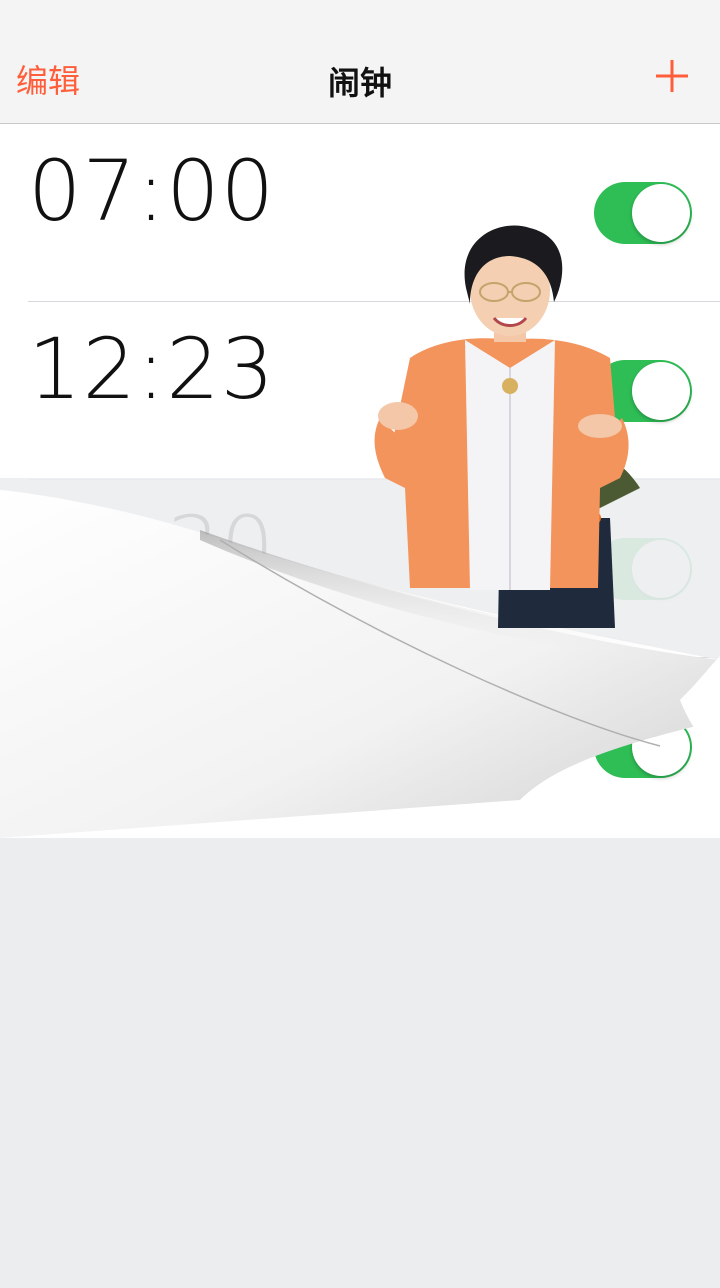  I want to click on add-alarm-button, so click(672, 76).